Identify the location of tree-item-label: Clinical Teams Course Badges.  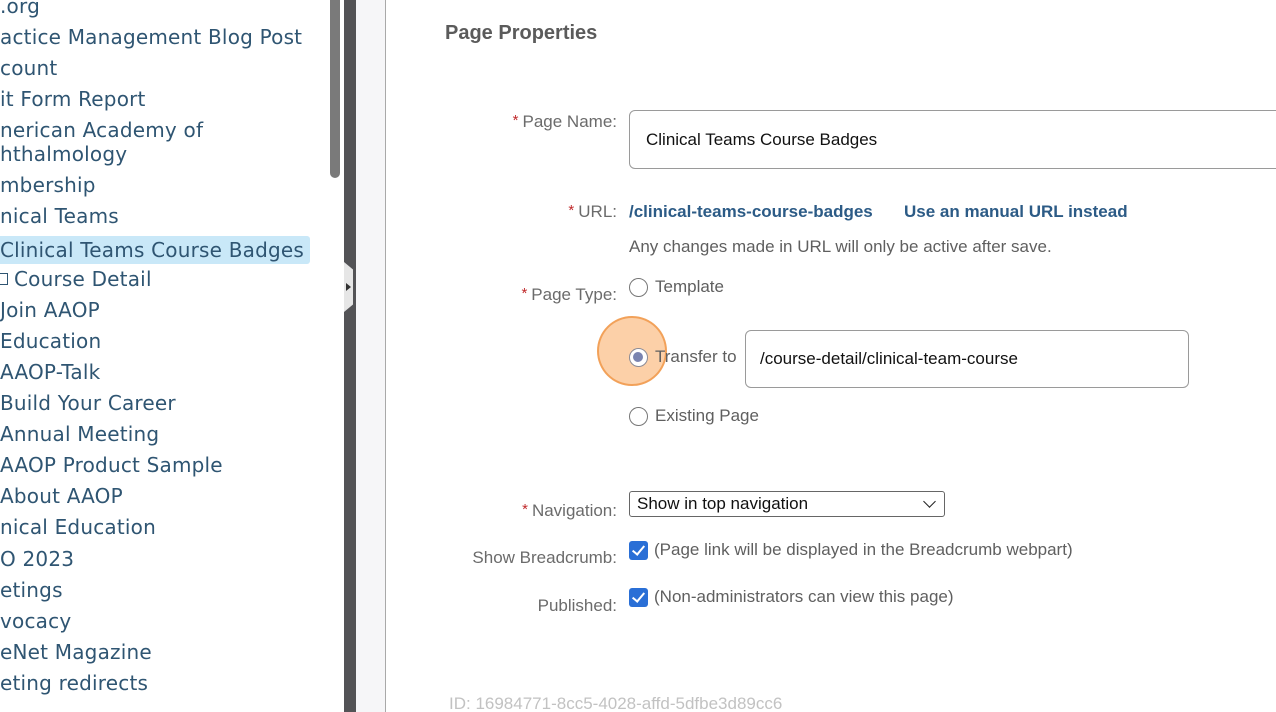
(152, 250).